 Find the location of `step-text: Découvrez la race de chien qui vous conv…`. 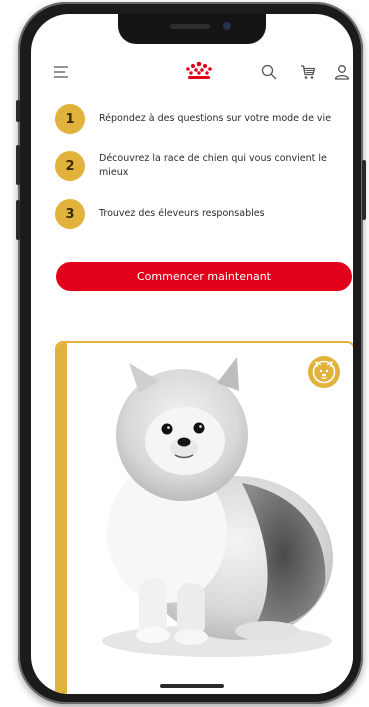

step-text: Découvrez la race de chien qui vous conv… is located at coordinates (213, 165).